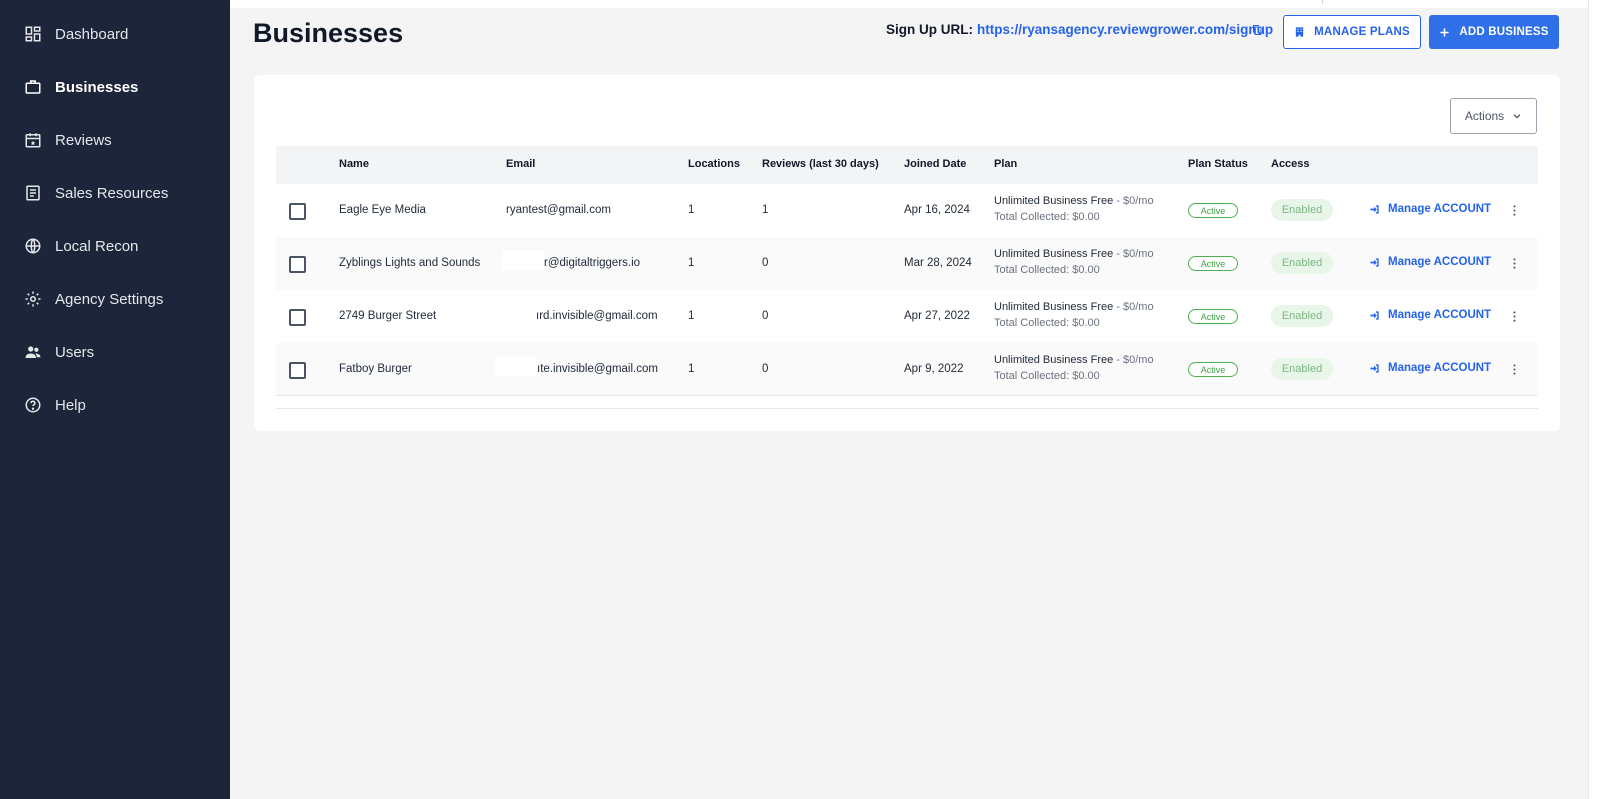 The width and height of the screenshot is (1600, 799). What do you see at coordinates (520, 164) in the screenshot?
I see `column-header-email: Email` at bounding box center [520, 164].